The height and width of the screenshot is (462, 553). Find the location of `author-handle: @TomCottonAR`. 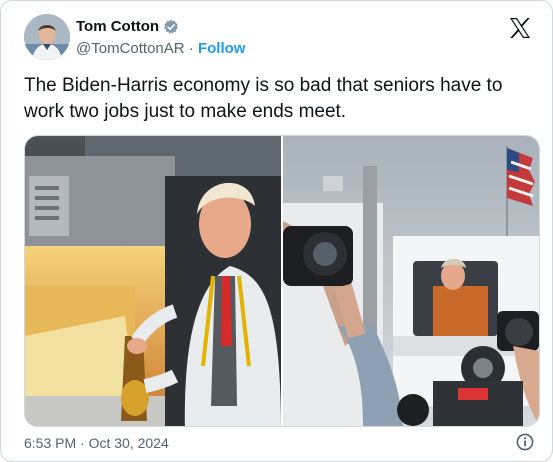

author-handle: @TomCottonAR is located at coordinates (130, 48).